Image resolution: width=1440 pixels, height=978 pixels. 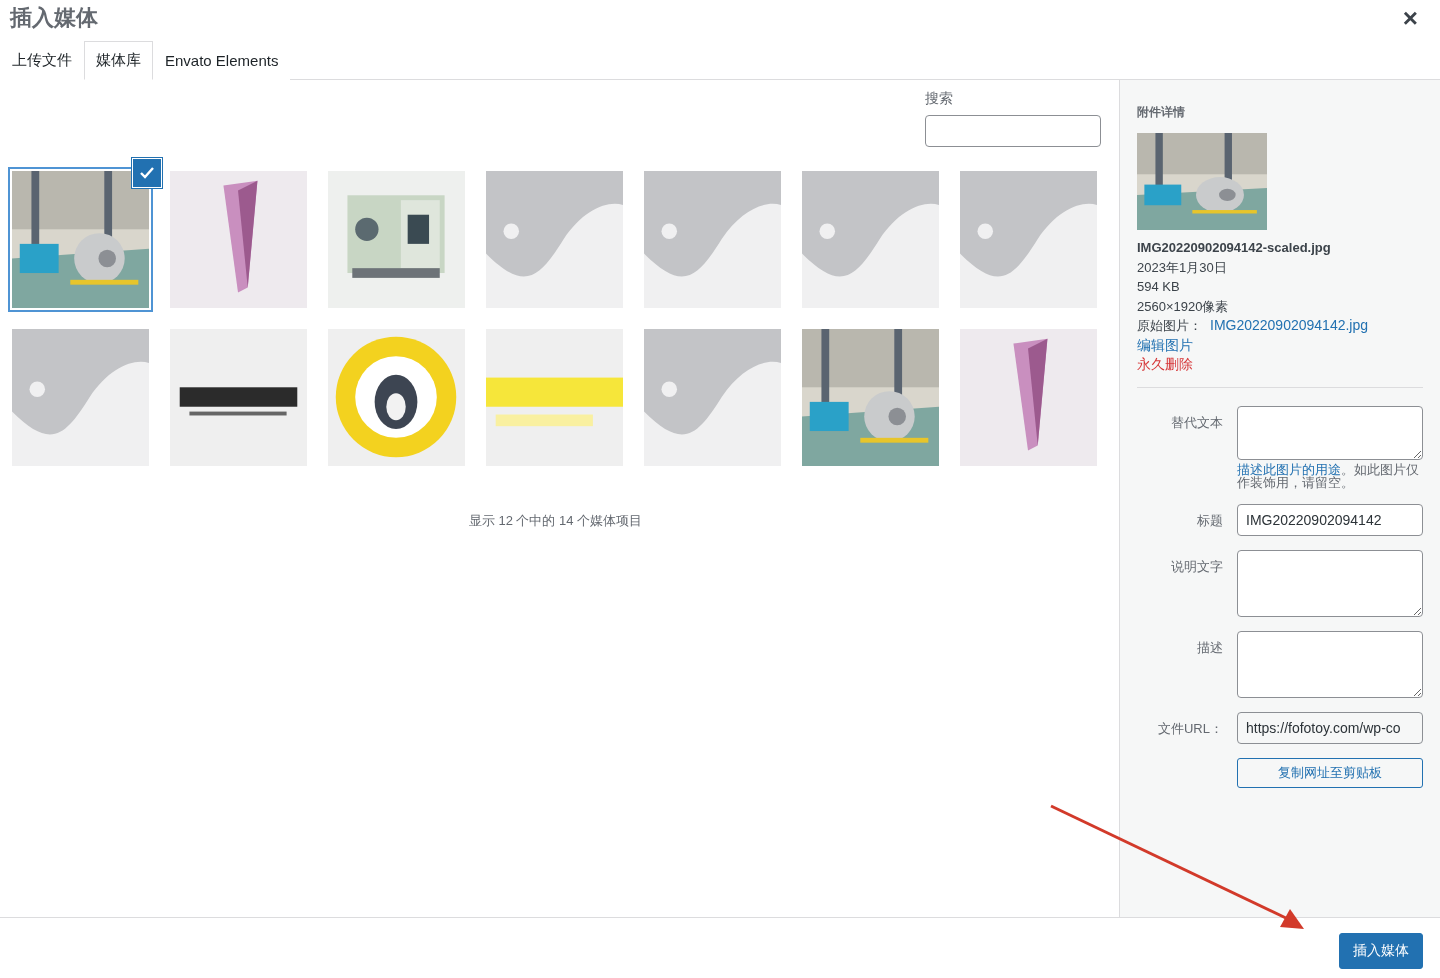 I want to click on url-field: https://fofotoy.com/wp-co, so click(x=1330, y=727).